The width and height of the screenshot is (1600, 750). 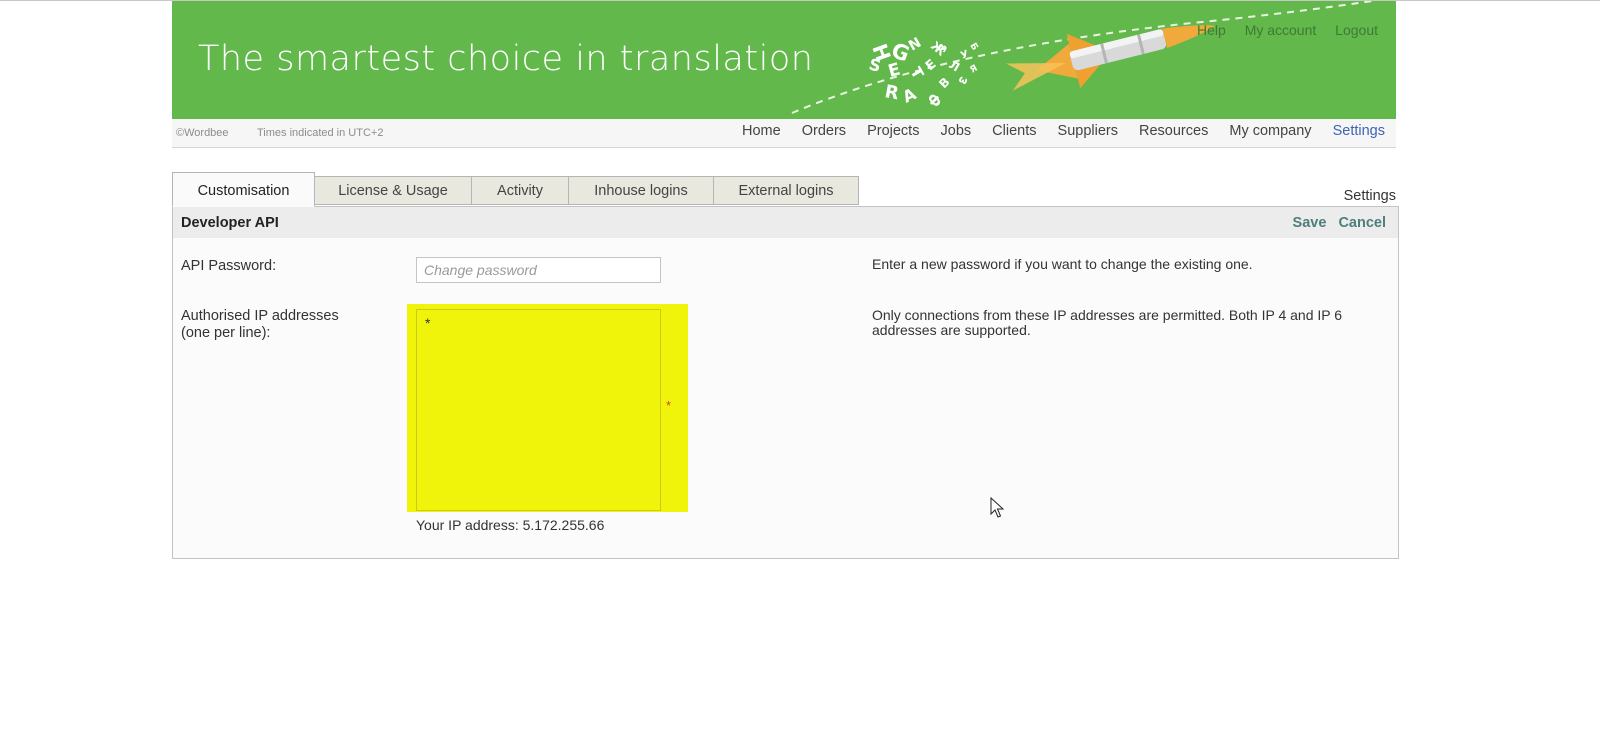 I want to click on svg-text: B, so click(x=944, y=83).